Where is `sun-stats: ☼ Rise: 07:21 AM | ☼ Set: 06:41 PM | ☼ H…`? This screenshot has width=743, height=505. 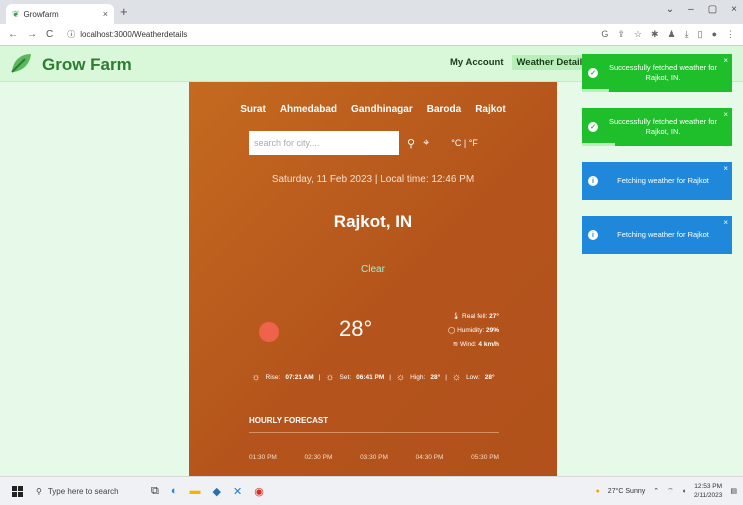
sun-stats: ☼ Rise: 07:21 AM | ☼ Set: 06:41 PM | ☼ H… is located at coordinates (373, 377).